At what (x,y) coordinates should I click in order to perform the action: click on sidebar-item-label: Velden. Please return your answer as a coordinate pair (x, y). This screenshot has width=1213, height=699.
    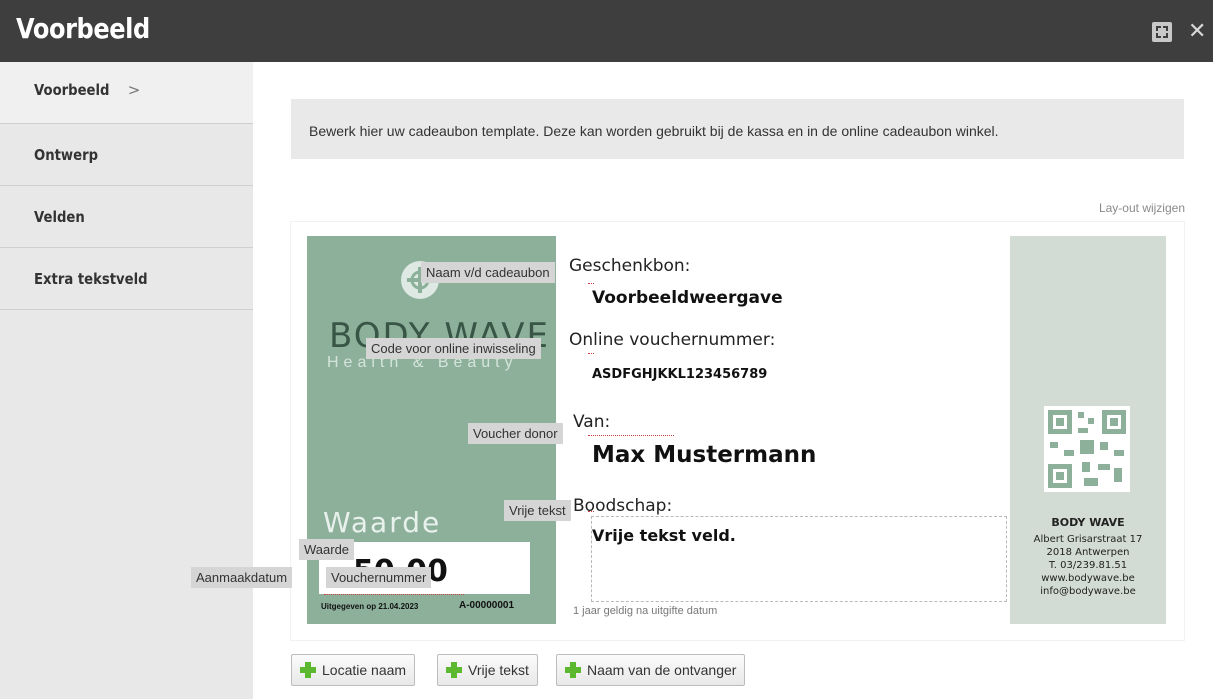
    Looking at the image, I should click on (59, 217).